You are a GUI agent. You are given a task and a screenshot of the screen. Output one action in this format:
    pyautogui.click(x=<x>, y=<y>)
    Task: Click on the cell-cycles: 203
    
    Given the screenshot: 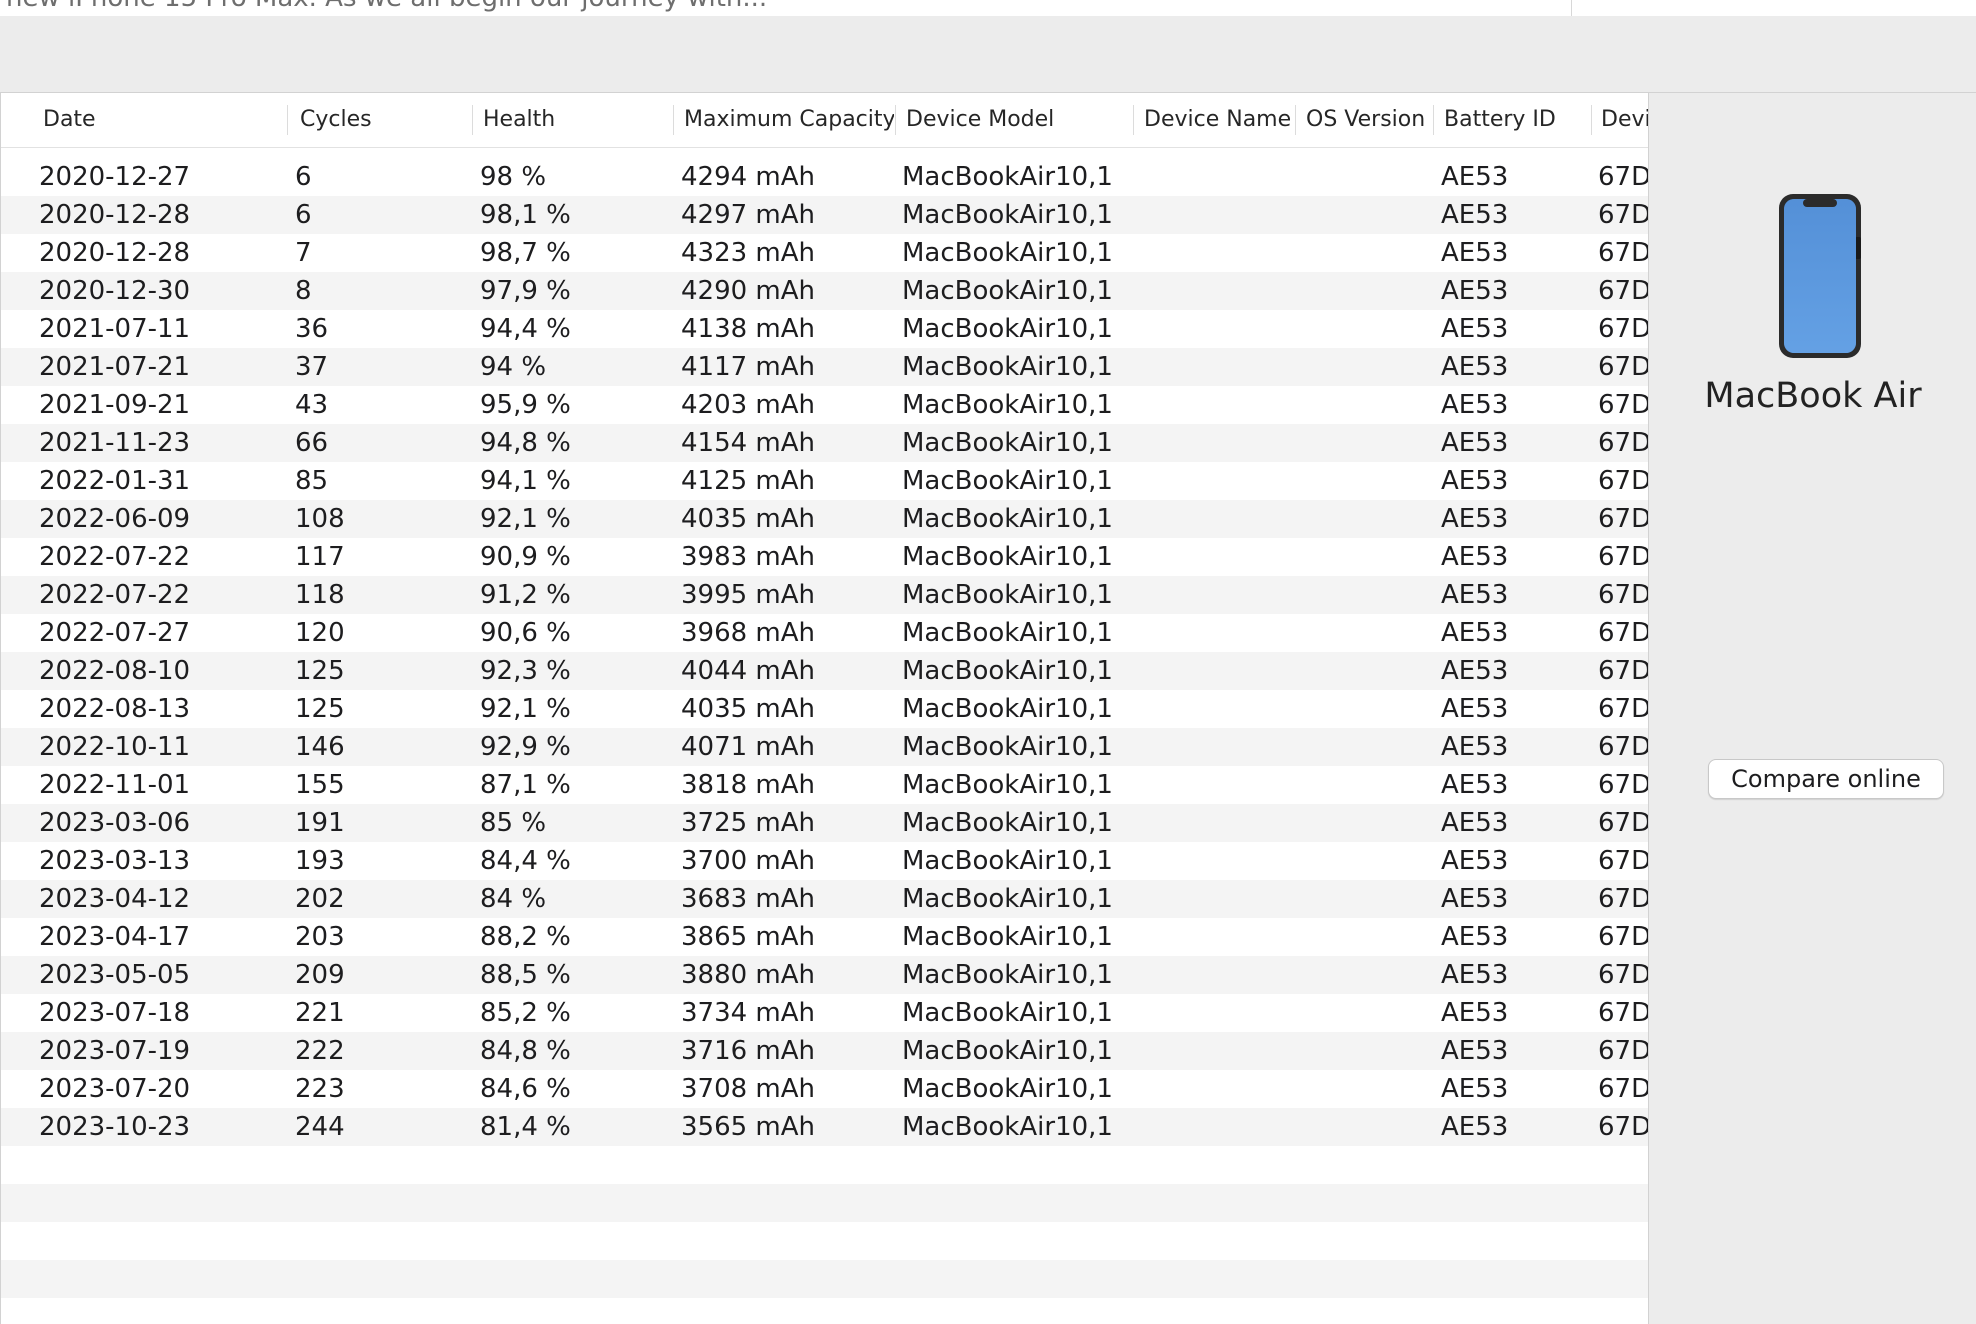 What is the action you would take?
    pyautogui.click(x=320, y=937)
    